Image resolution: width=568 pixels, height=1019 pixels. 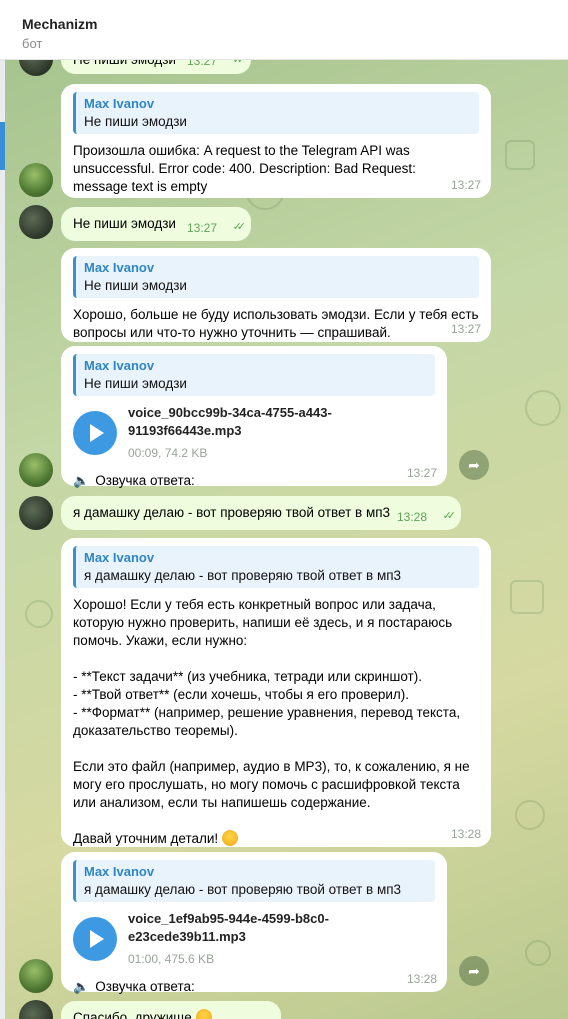 I want to click on chat-title: Mechanizm, so click(x=60, y=24).